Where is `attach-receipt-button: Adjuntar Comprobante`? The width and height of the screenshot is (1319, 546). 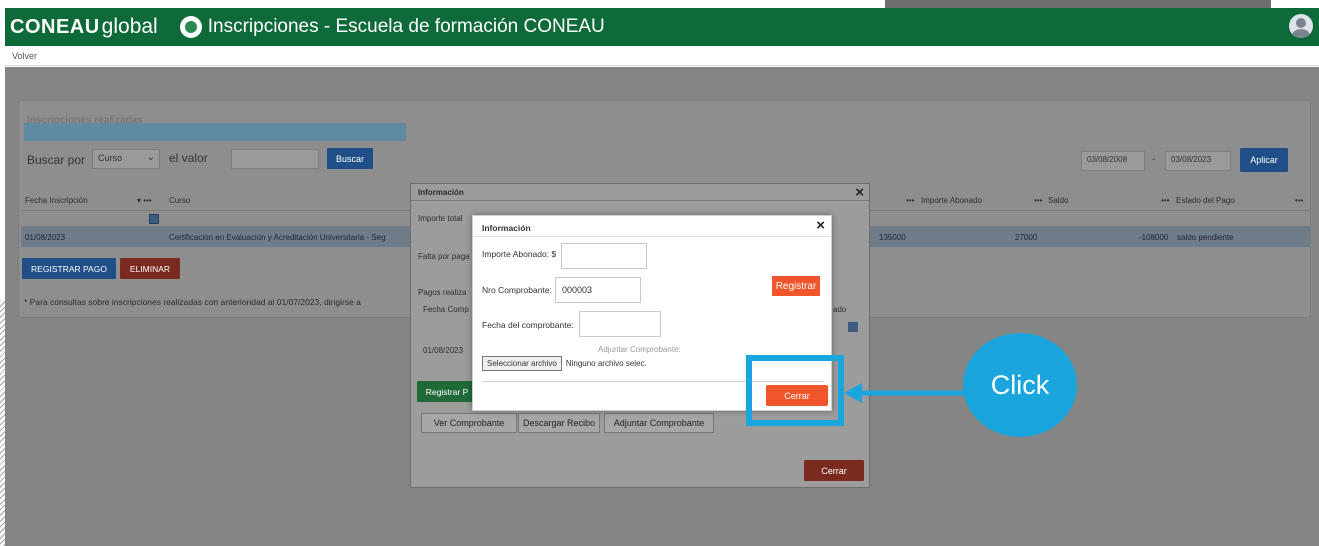
attach-receipt-button: Adjuntar Comprobante is located at coordinates (659, 423).